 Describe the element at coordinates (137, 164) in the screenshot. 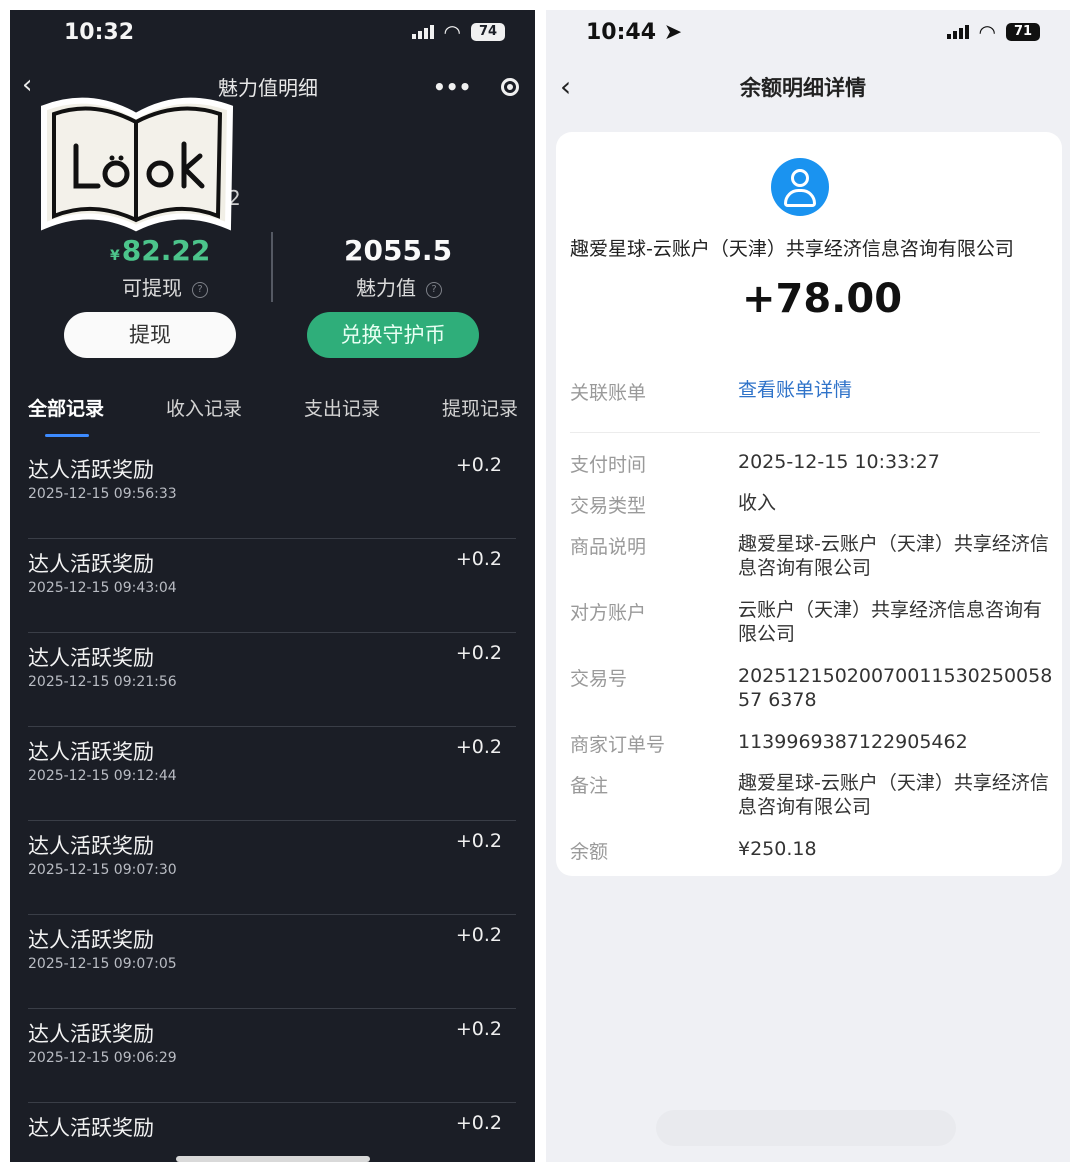

I see `look-book-sticker` at that location.